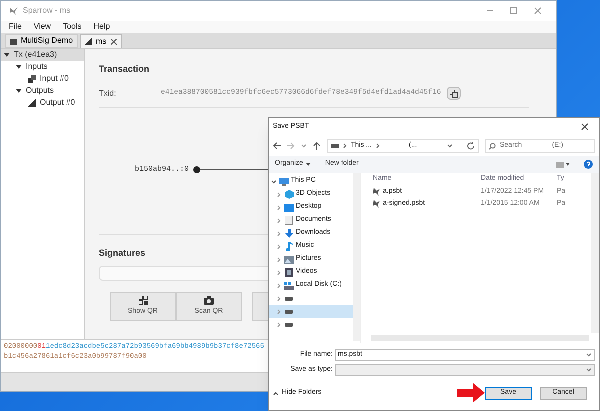  Describe the element at coordinates (317, 146) in the screenshot. I see `up-icon` at that location.